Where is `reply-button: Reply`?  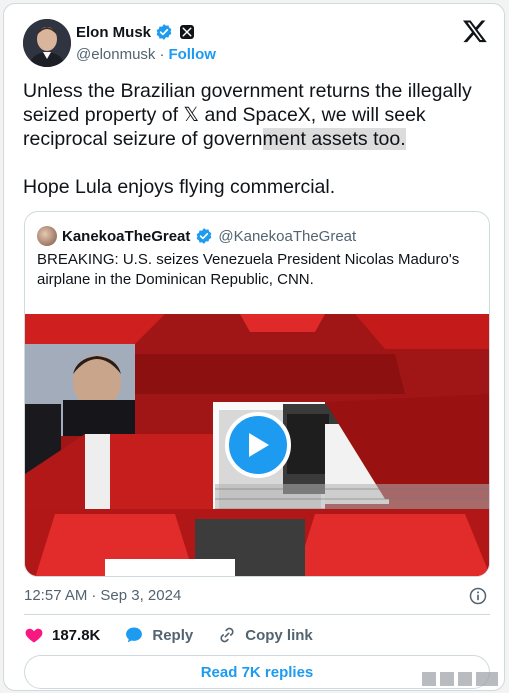 reply-button: Reply is located at coordinates (158, 635).